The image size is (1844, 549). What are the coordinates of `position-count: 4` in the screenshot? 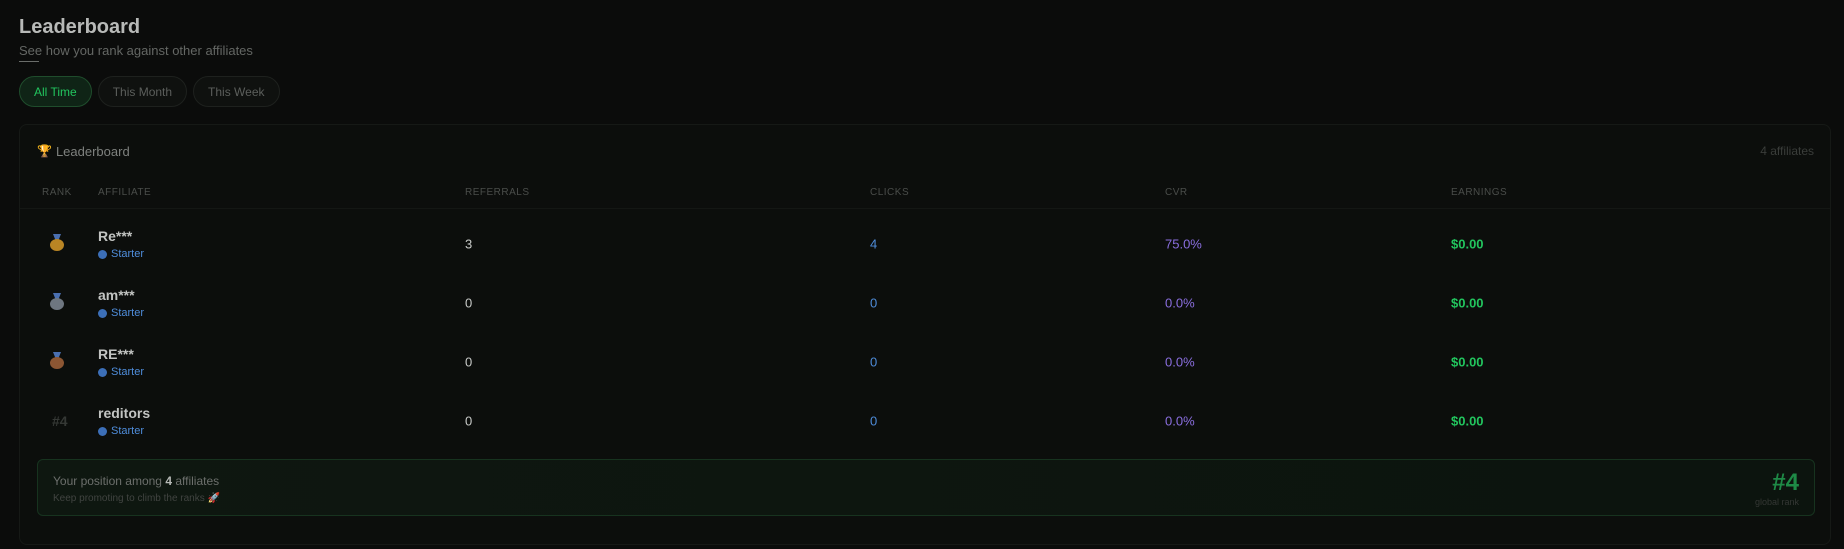 It's located at (168, 481).